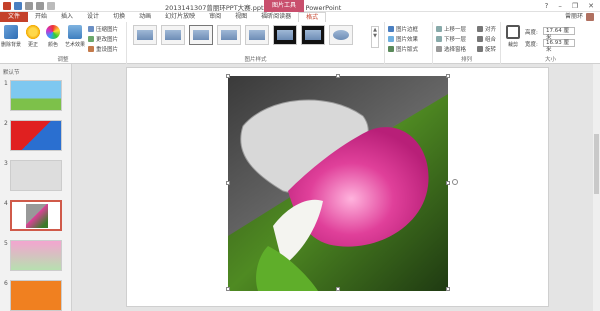 Image resolution: width=600 pixels, height=311 pixels. I want to click on send-backward-label: 下移一层, so click(455, 40).